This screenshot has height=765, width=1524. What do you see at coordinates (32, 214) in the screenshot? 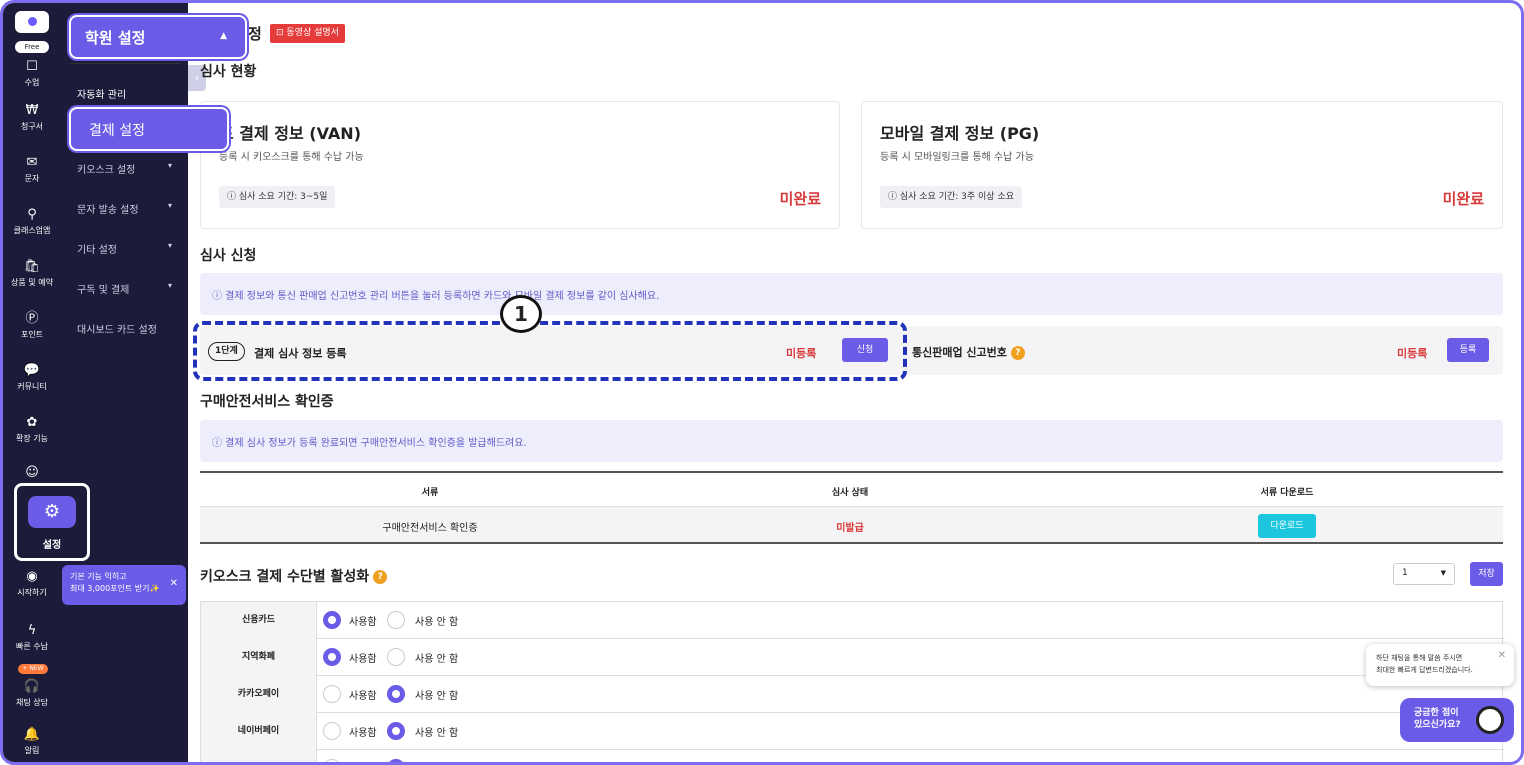
I see `app-icon: ⚲` at bounding box center [32, 214].